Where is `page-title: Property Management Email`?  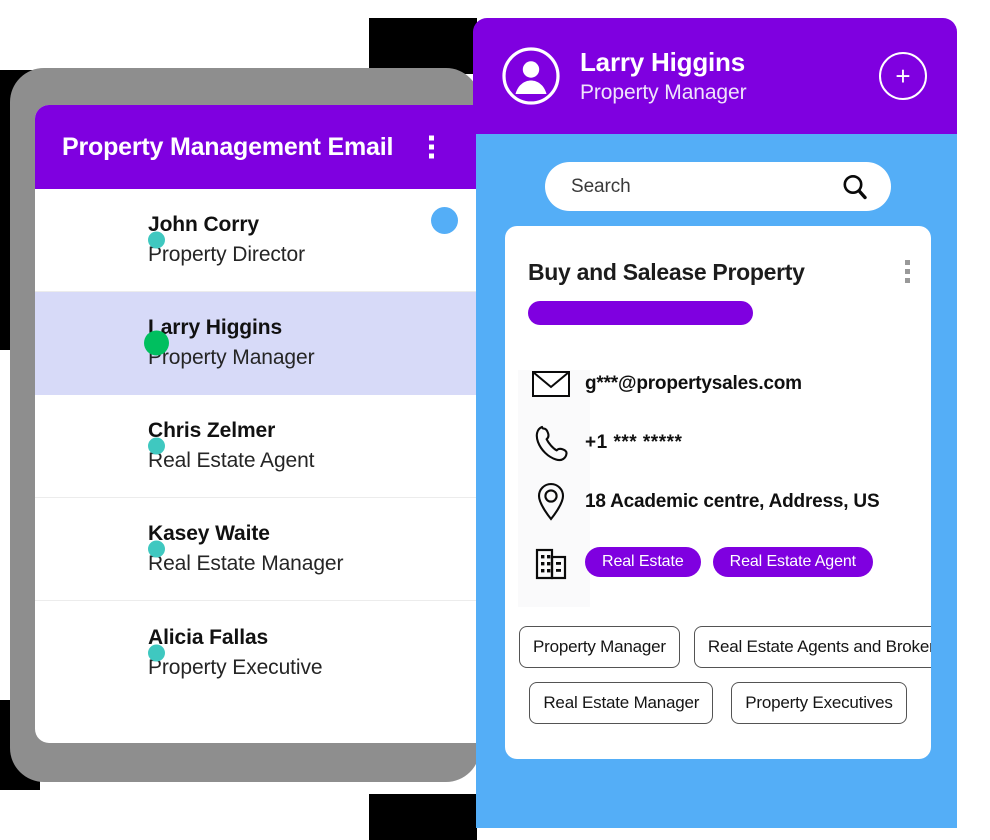 page-title: Property Management Email is located at coordinates (228, 146).